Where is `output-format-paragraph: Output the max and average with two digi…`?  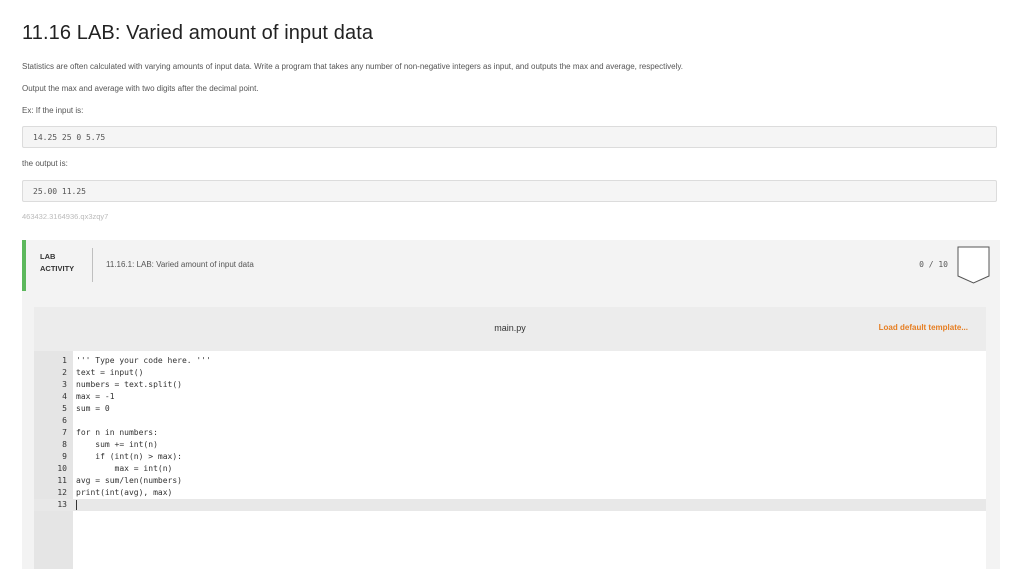
output-format-paragraph: Output the max and average with two digi… is located at coordinates (140, 88).